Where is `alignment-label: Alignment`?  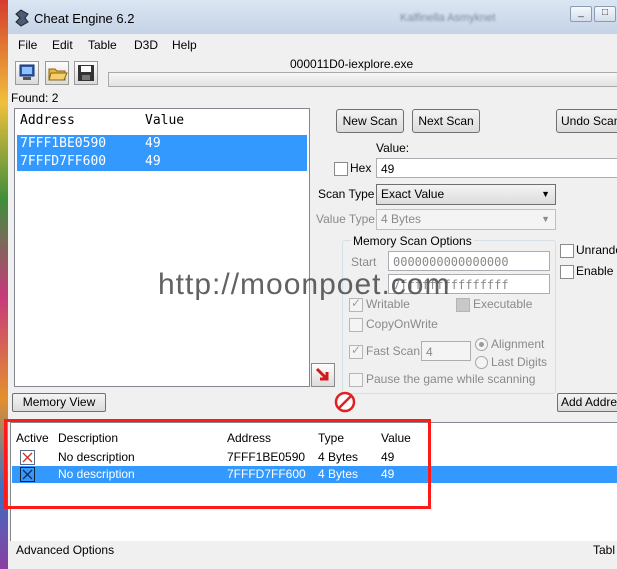 alignment-label: Alignment is located at coordinates (518, 344).